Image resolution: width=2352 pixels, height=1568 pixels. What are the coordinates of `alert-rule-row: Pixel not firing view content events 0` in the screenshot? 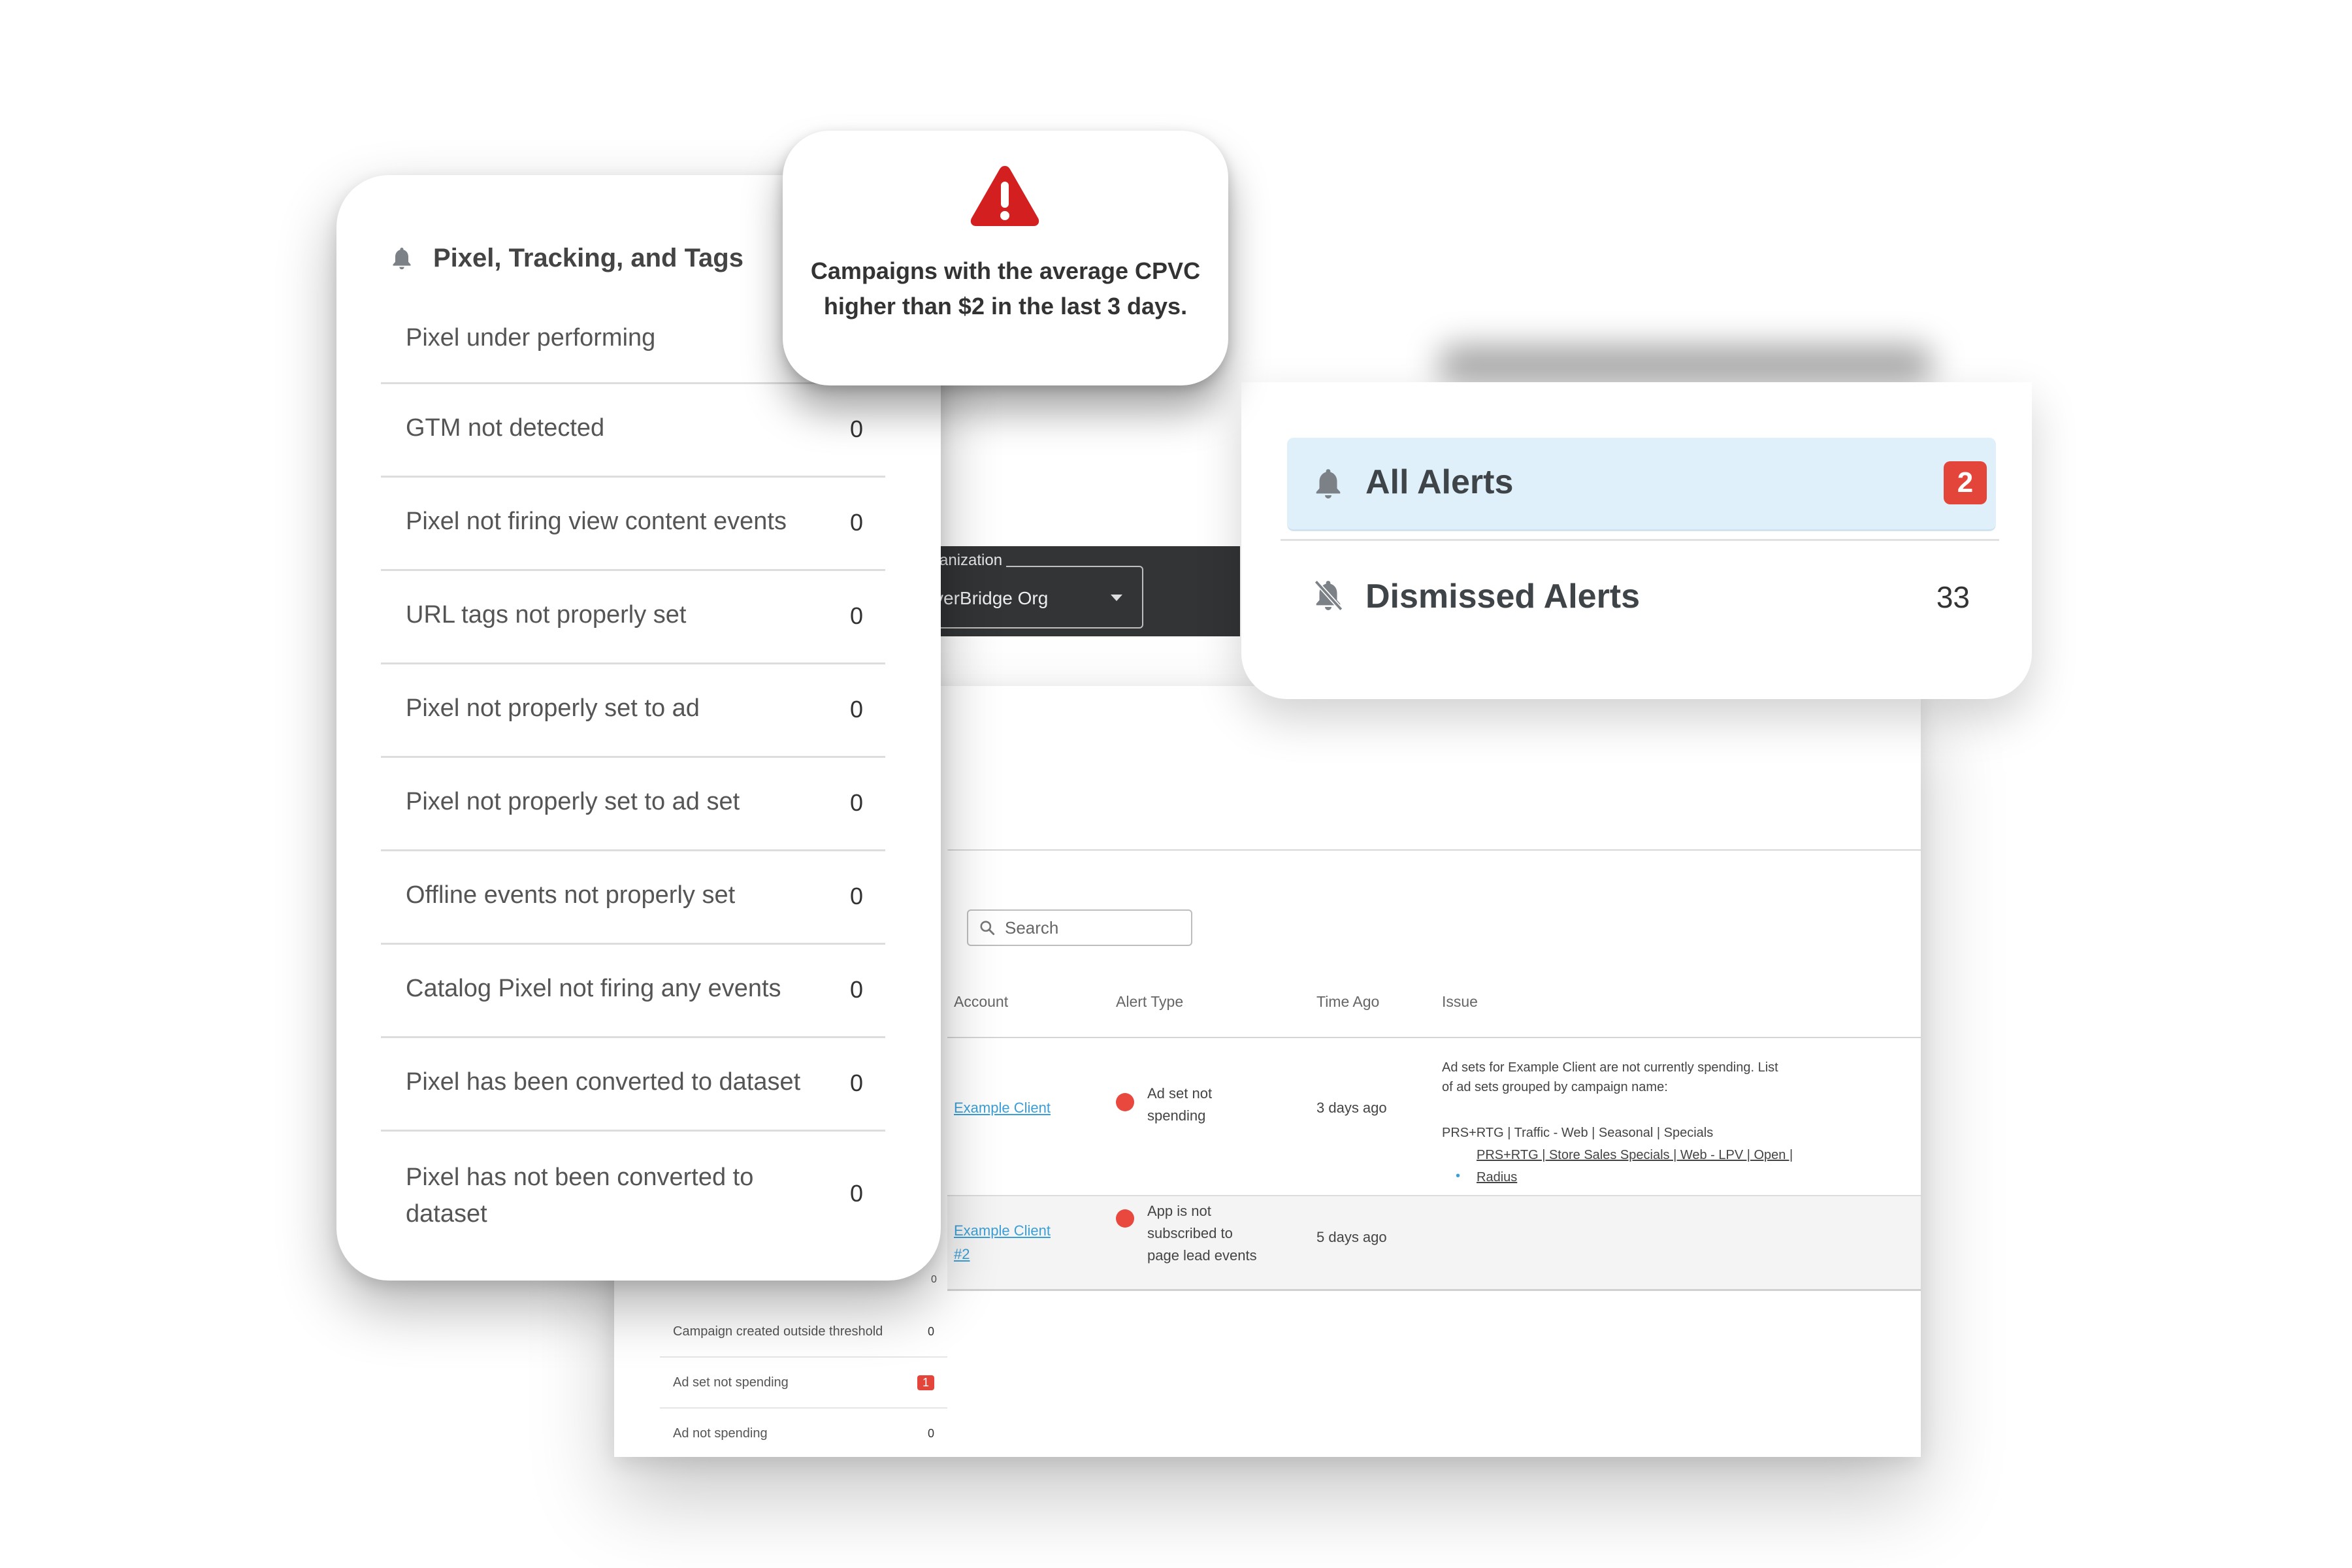 It's located at (633, 524).